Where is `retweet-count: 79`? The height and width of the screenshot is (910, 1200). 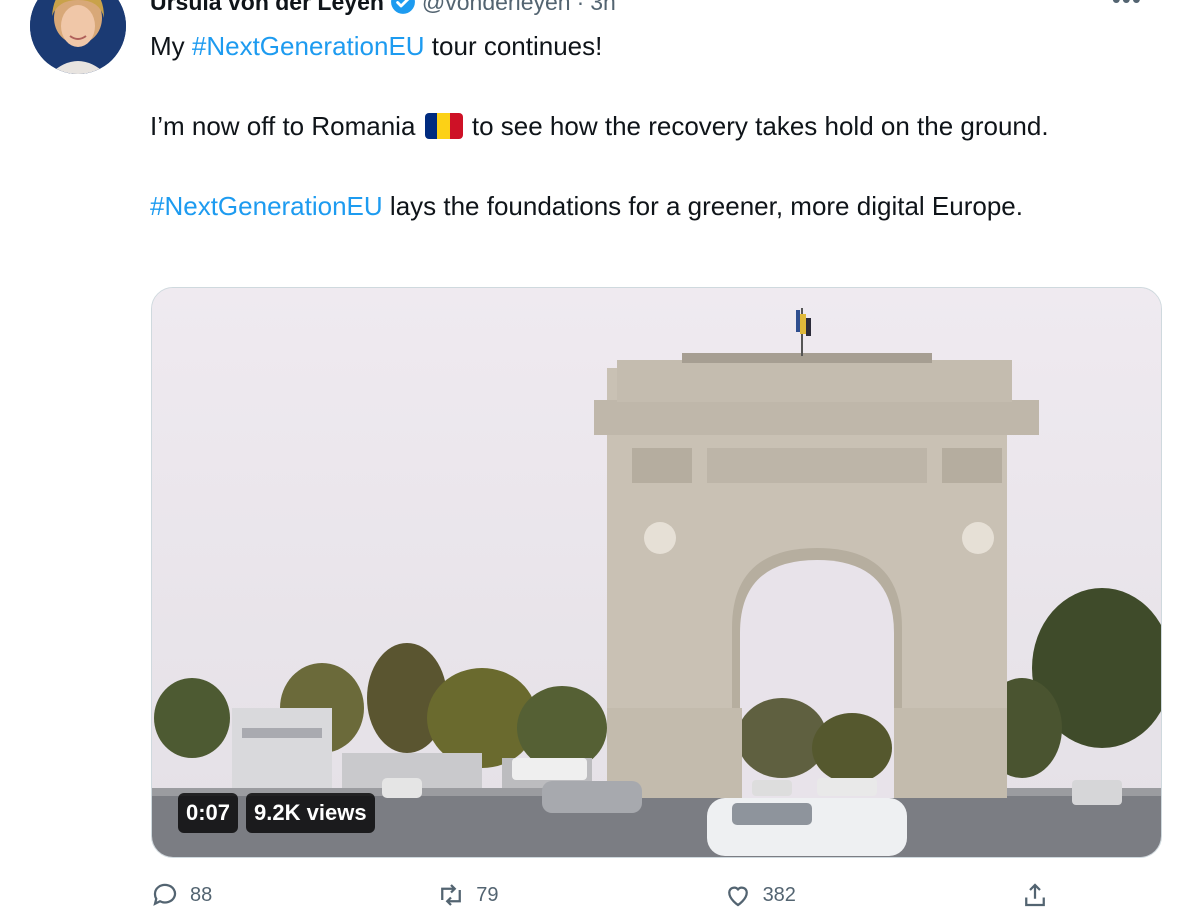
retweet-count: 79 is located at coordinates (487, 894).